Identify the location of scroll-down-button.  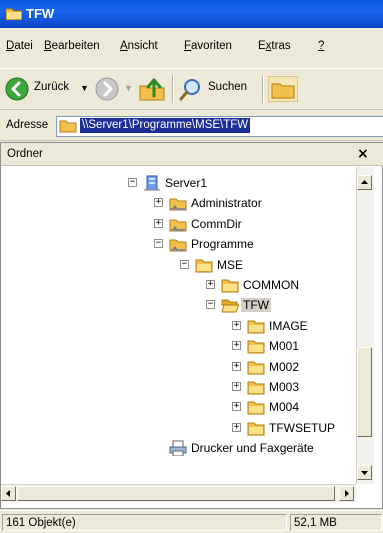
(364, 472).